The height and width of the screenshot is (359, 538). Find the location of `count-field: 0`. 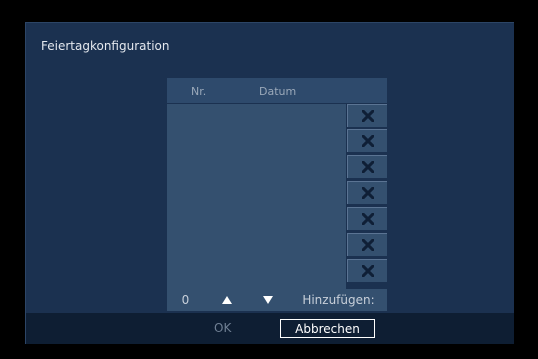

count-field: 0 is located at coordinates (185, 300).